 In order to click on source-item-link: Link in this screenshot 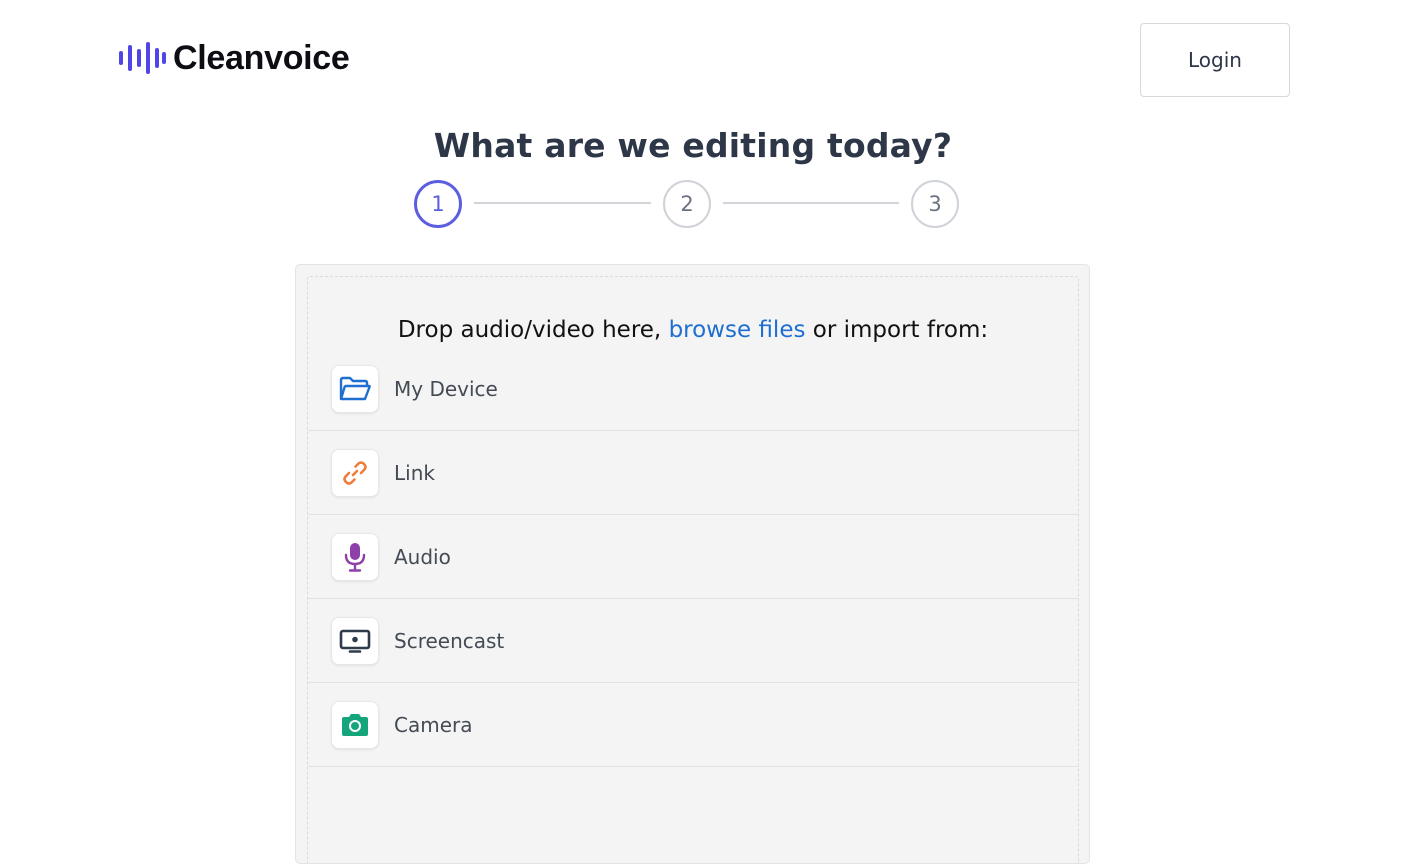, I will do `click(693, 473)`.